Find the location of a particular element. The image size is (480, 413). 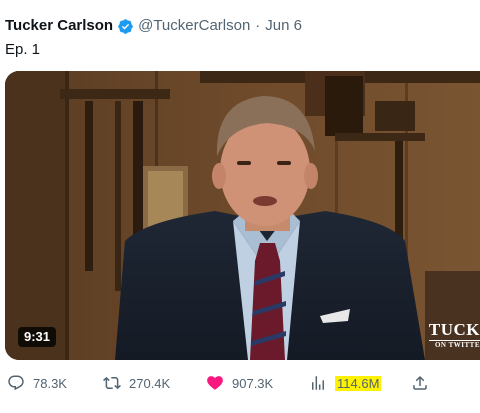

share-button is located at coordinates (420, 383).